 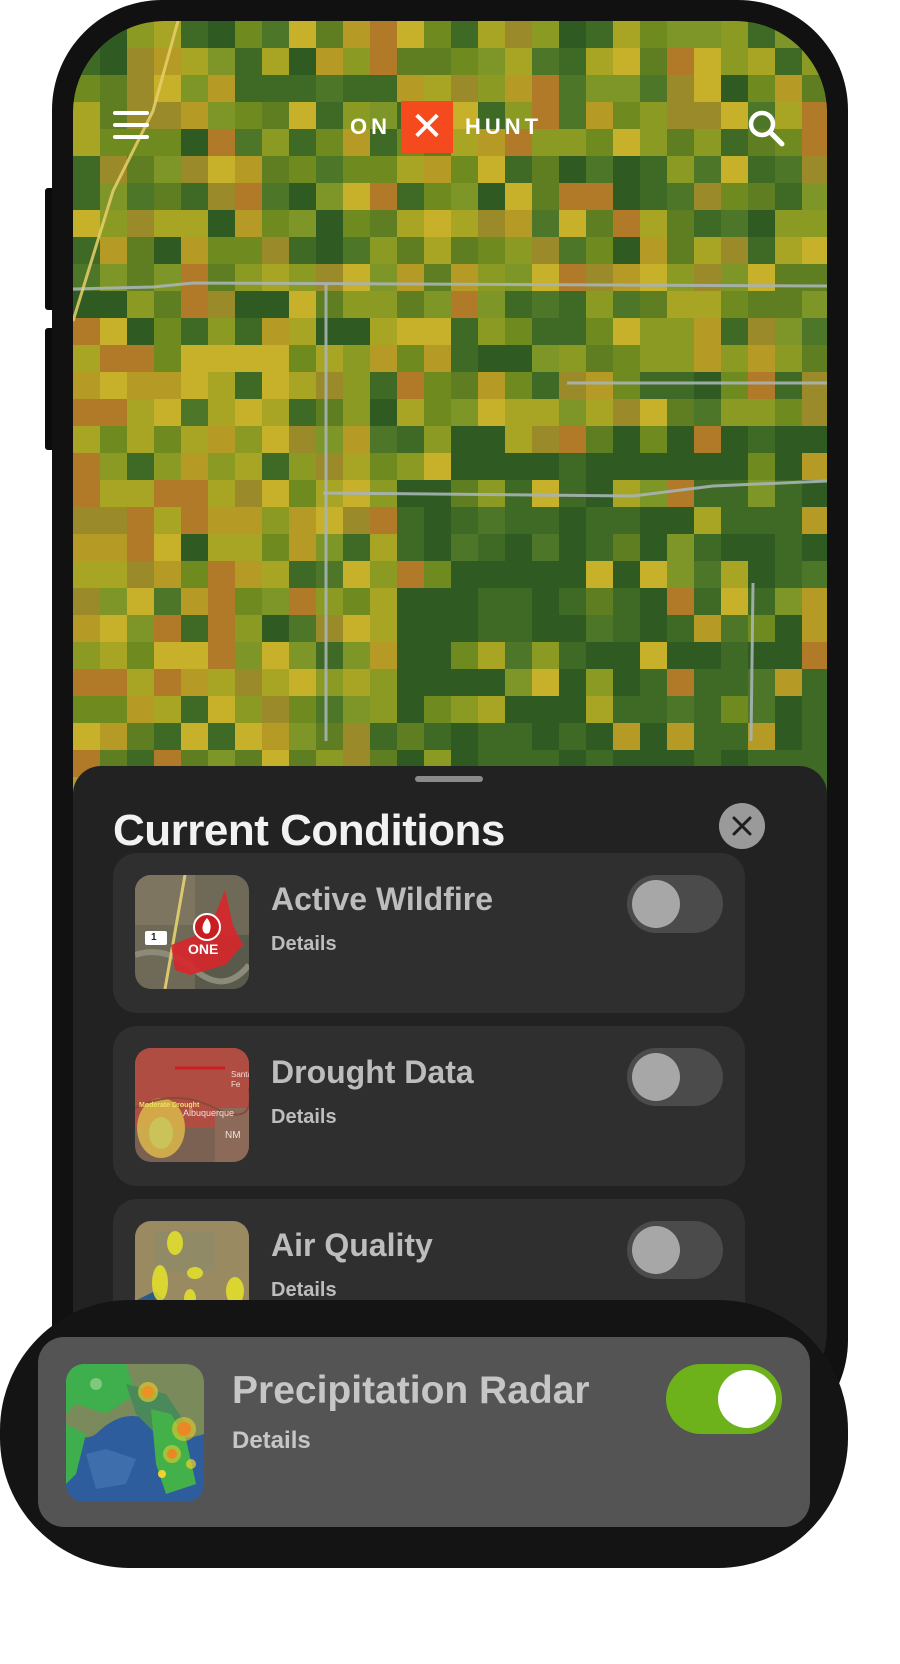 What do you see at coordinates (742, 826) in the screenshot?
I see `close-icon` at bounding box center [742, 826].